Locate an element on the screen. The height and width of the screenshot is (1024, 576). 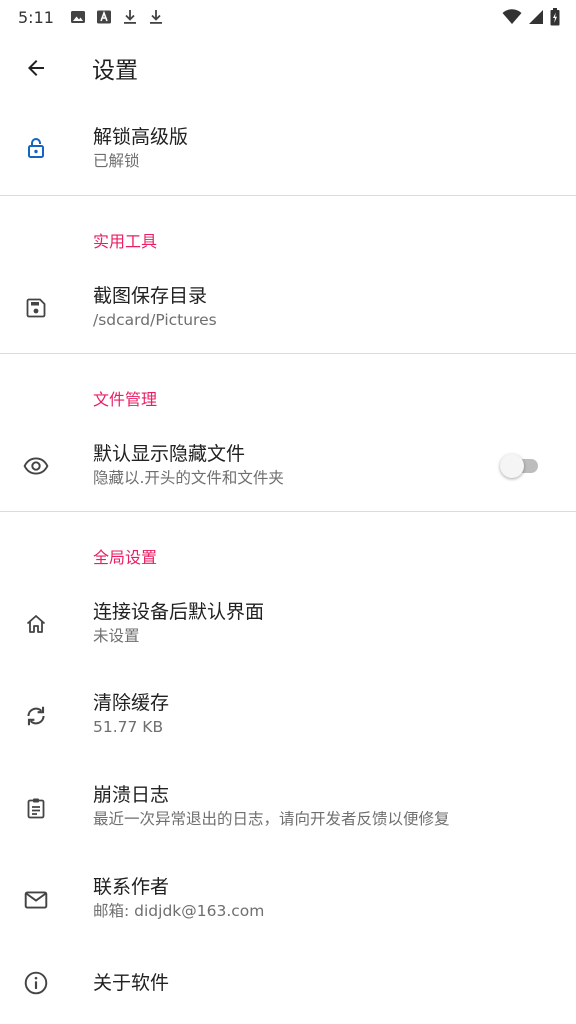
contact-author-item: 联系作者 邮箱: didjdk@163.com is located at coordinates (288, 900).